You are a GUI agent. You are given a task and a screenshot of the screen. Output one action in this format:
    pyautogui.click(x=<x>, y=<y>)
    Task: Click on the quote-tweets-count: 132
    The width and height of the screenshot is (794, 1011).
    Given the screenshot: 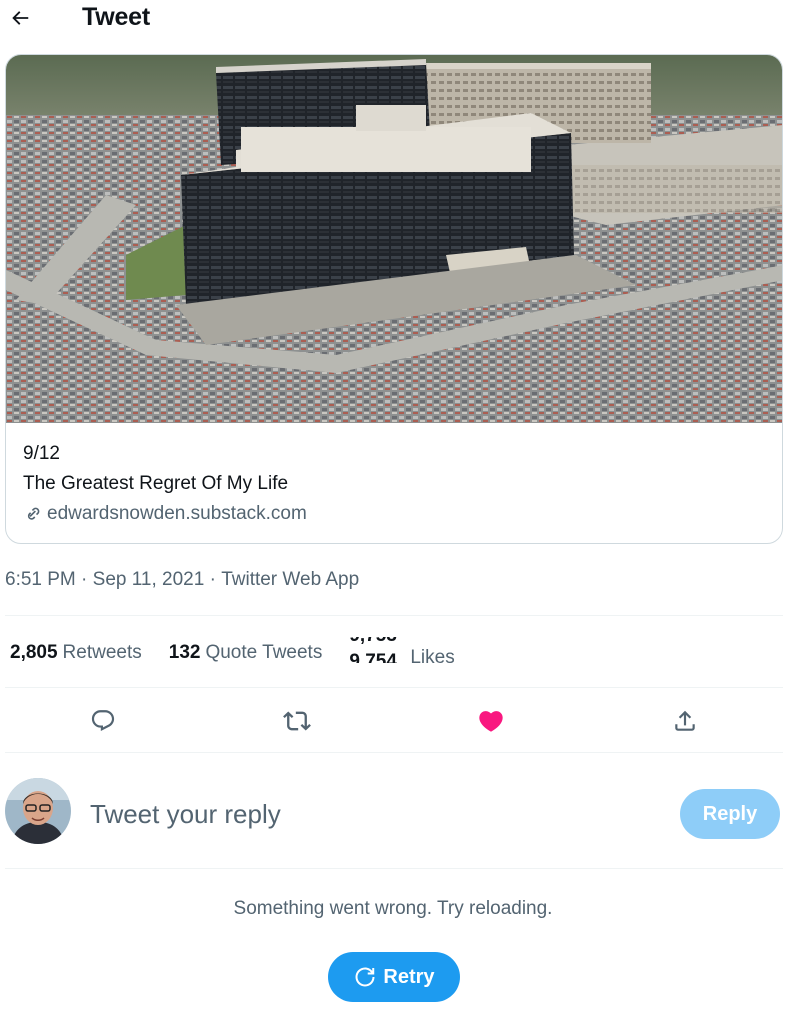 What is the action you would take?
    pyautogui.click(x=184, y=652)
    